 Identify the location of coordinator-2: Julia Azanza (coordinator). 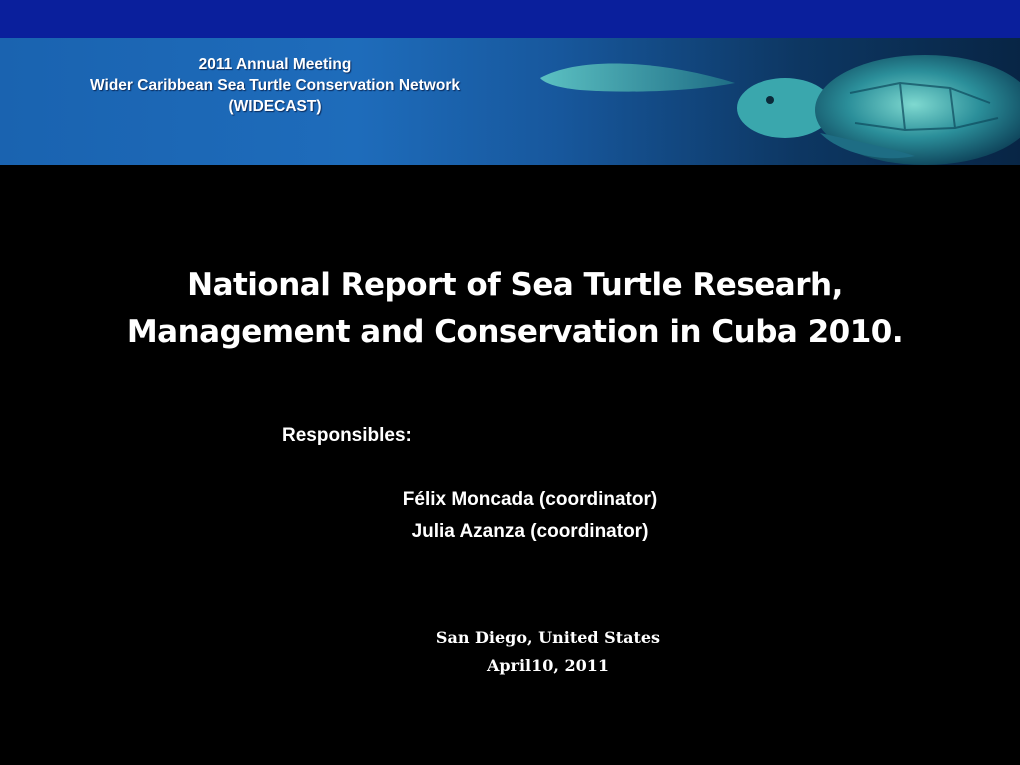
(530, 531).